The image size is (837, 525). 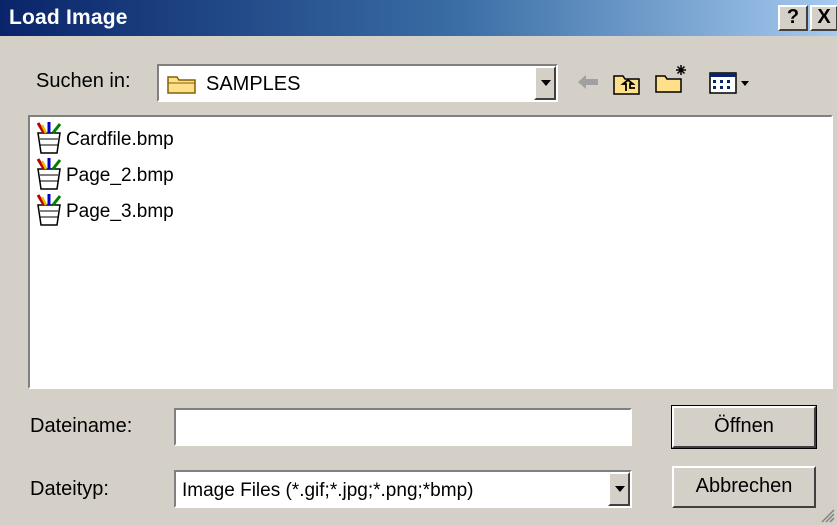 I want to click on file-name: Page_3.bmp, so click(x=120, y=211).